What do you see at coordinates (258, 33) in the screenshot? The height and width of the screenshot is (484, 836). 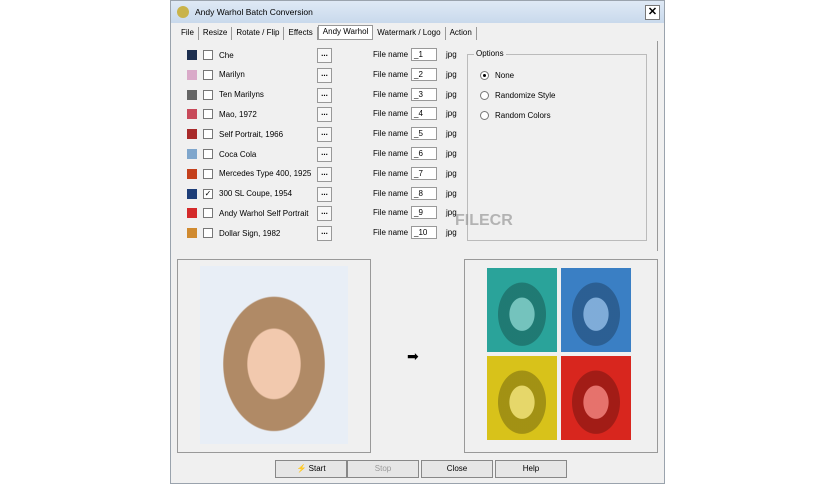 I see `tab-rotate-flip: Rotate / Flip` at bounding box center [258, 33].